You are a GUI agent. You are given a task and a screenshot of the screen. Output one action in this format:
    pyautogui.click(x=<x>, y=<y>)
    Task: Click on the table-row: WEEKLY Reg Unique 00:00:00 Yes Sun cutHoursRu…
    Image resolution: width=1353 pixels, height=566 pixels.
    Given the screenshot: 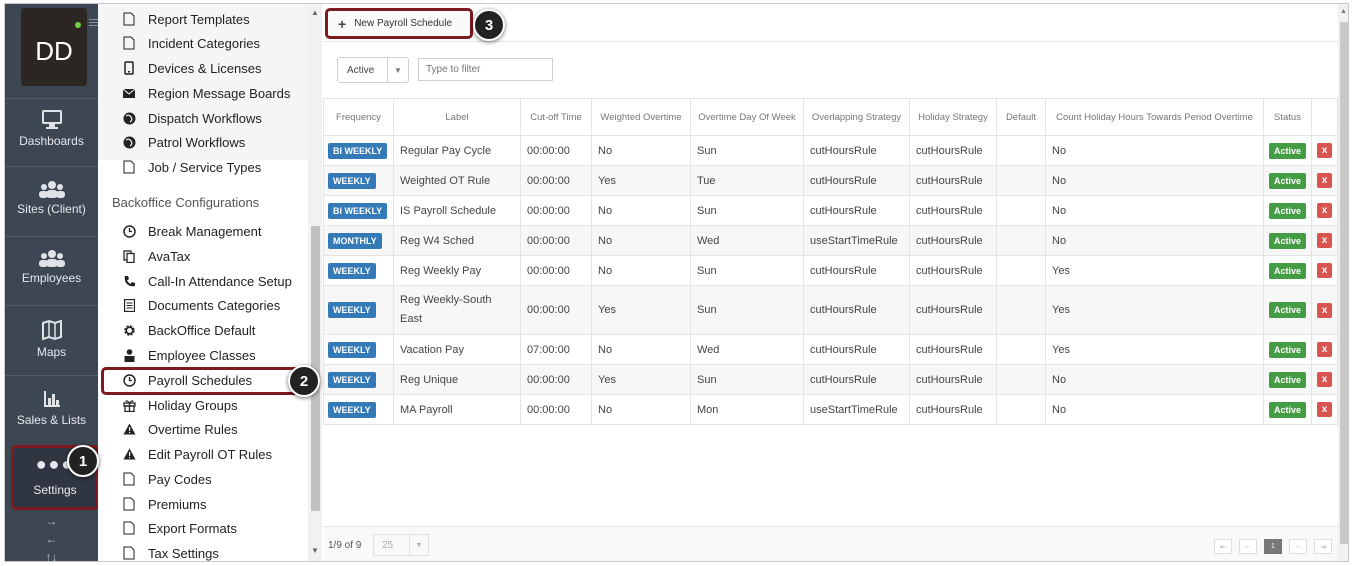 What is the action you would take?
    pyautogui.click(x=830, y=379)
    